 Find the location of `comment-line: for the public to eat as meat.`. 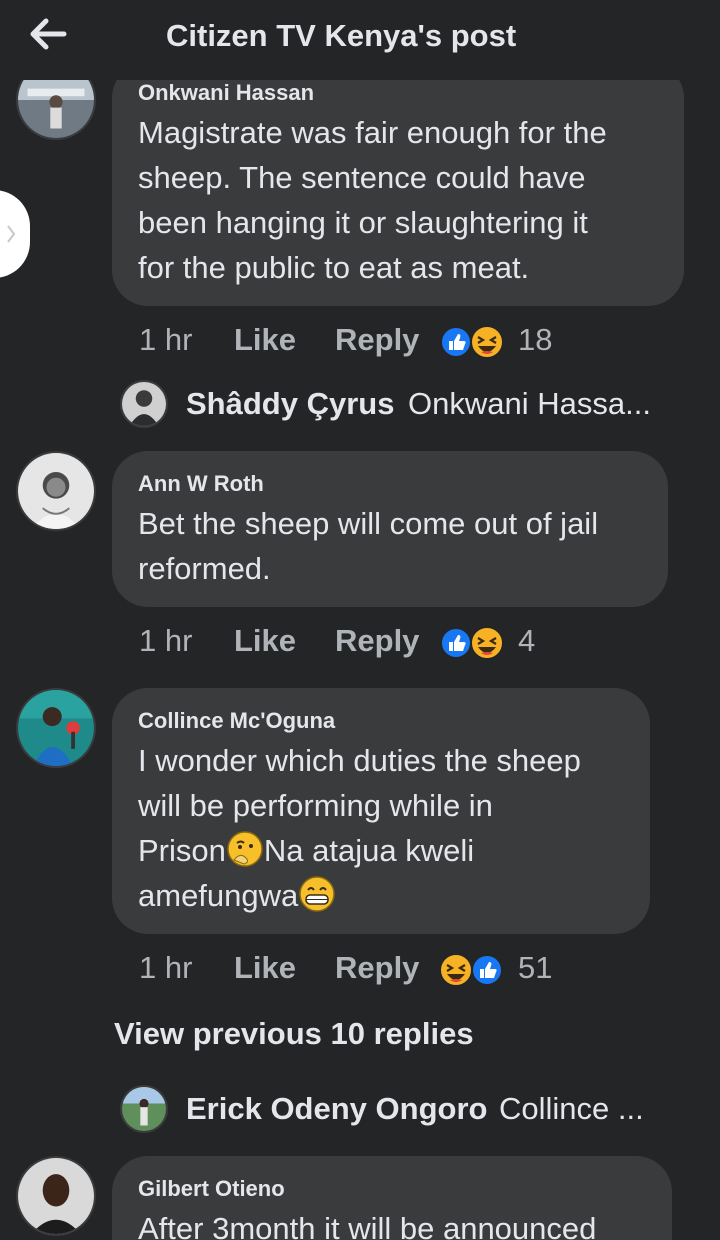

comment-line: for the public to eat as meat. is located at coordinates (334, 267).